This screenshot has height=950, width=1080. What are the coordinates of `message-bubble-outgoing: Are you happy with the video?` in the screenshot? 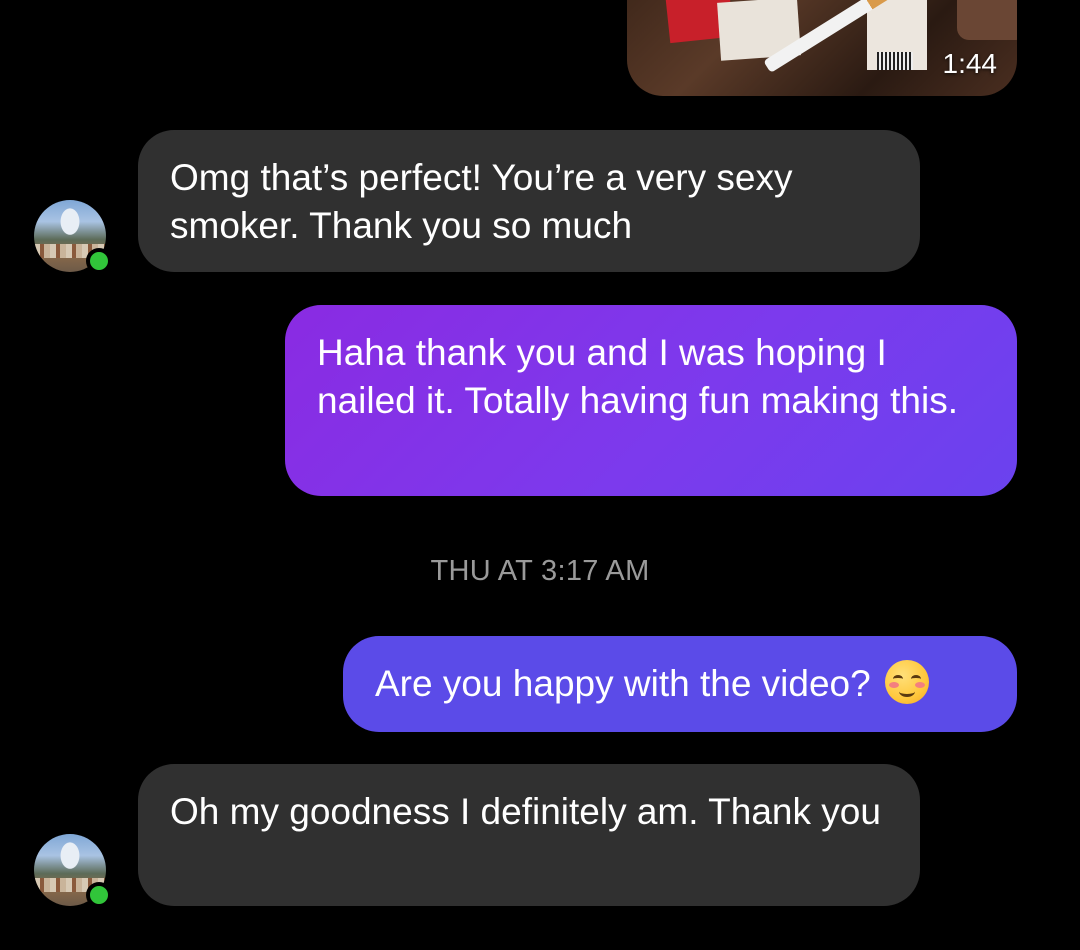 It's located at (680, 684).